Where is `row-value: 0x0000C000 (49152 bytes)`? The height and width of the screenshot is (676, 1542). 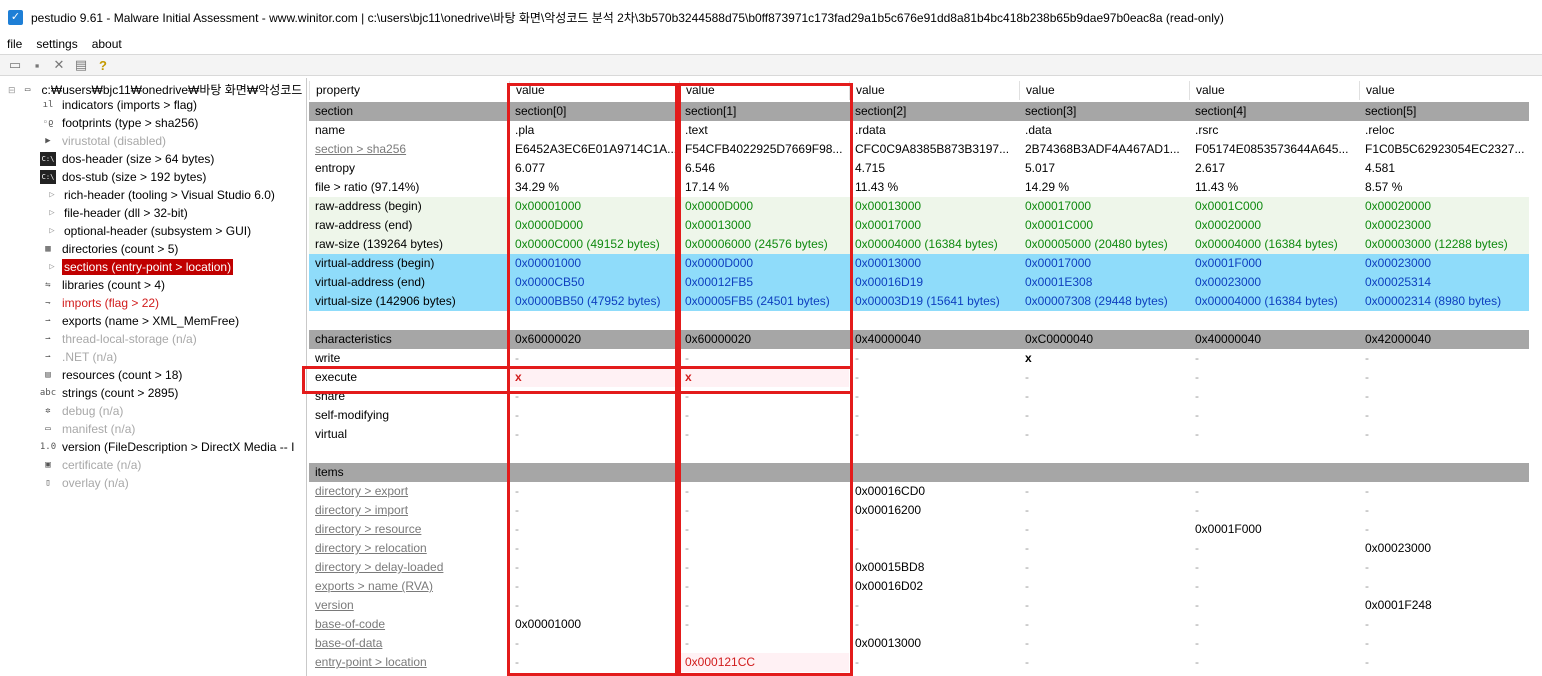 row-value: 0x0000C000 (49152 bytes) is located at coordinates (594, 244).